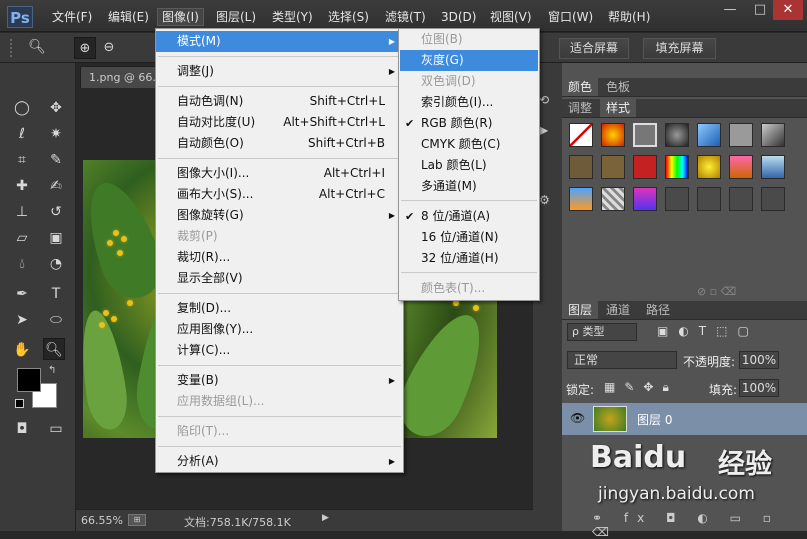 The height and width of the screenshot is (539, 807). Describe the element at coordinates (602, 332) in the screenshot. I see `layer-kind-filter: ρ 类型` at that location.